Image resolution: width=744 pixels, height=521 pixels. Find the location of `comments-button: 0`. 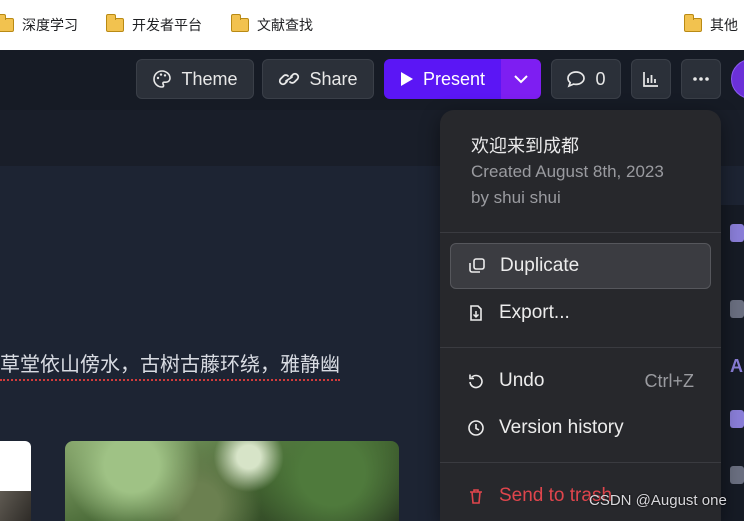

comments-button: 0 is located at coordinates (586, 79).